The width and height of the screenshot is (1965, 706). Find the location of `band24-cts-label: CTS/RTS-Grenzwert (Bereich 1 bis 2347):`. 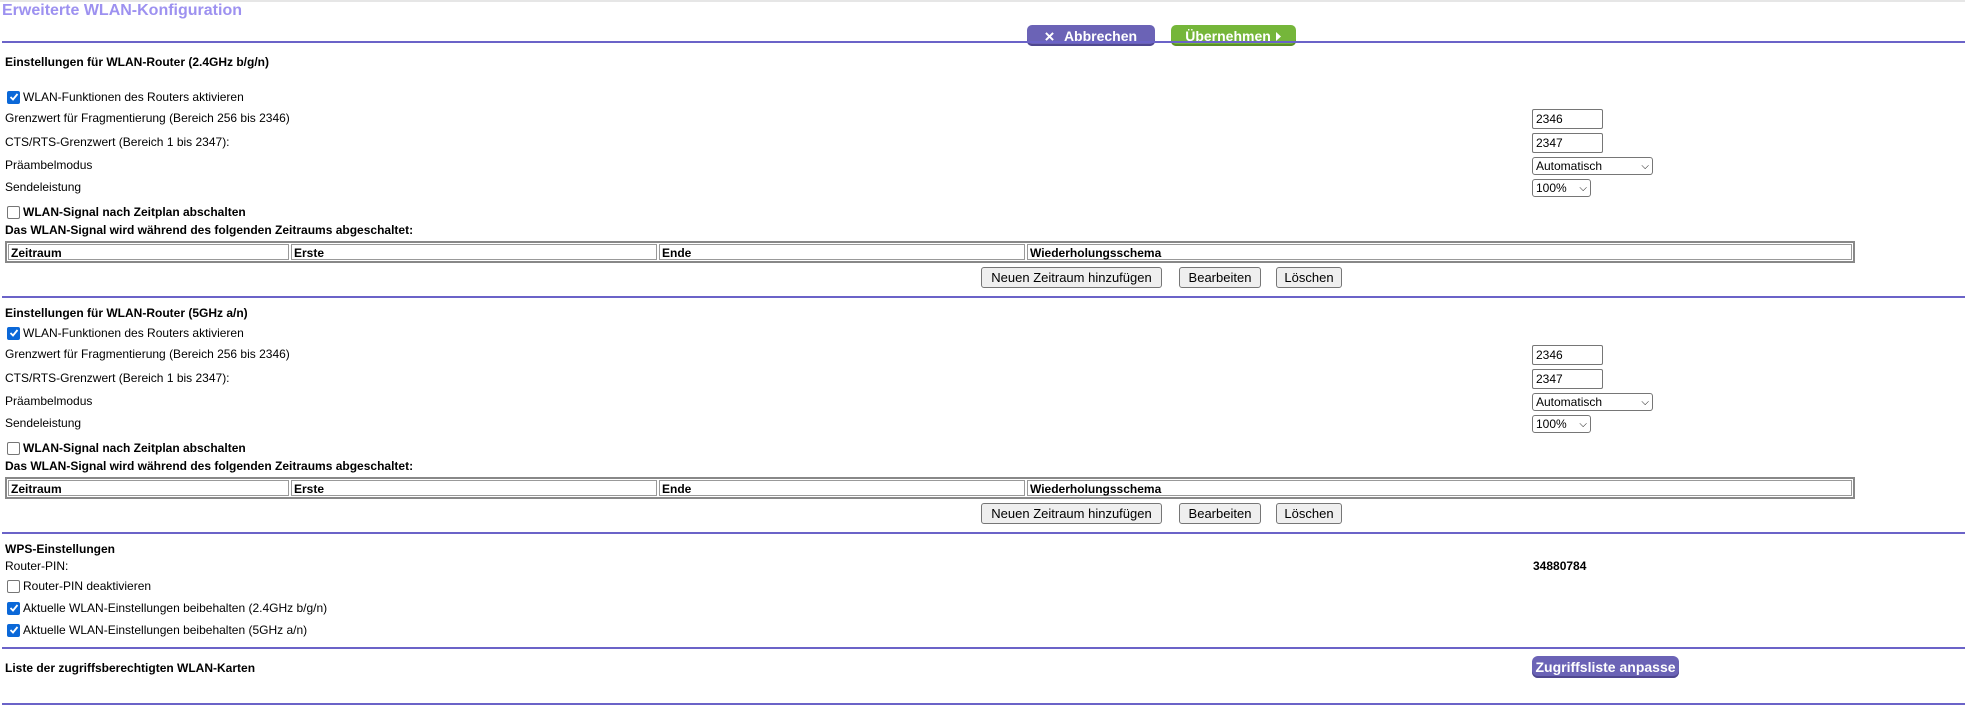

band24-cts-label: CTS/RTS-Grenzwert (Bereich 1 bis 2347): is located at coordinates (117, 142).